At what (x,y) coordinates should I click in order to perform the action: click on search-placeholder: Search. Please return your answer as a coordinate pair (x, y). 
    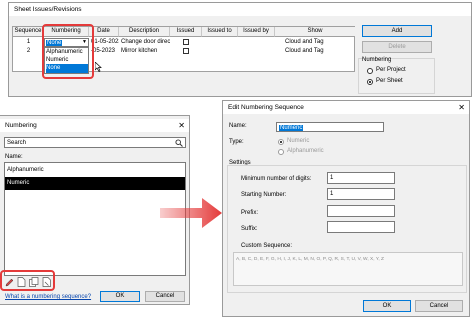
    Looking at the image, I should click on (17, 143).